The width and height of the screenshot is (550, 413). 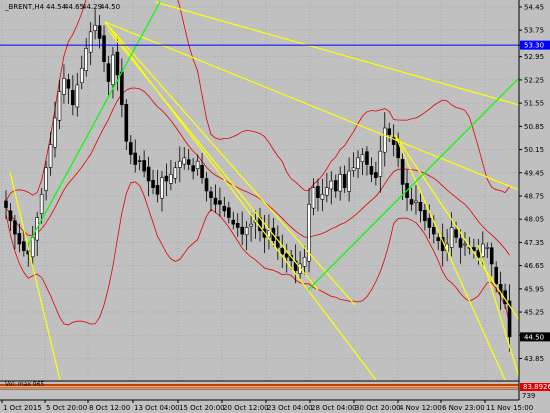 What do you see at coordinates (534, 46) in the screenshot?
I see `svg-text: 53.30` at bounding box center [534, 46].